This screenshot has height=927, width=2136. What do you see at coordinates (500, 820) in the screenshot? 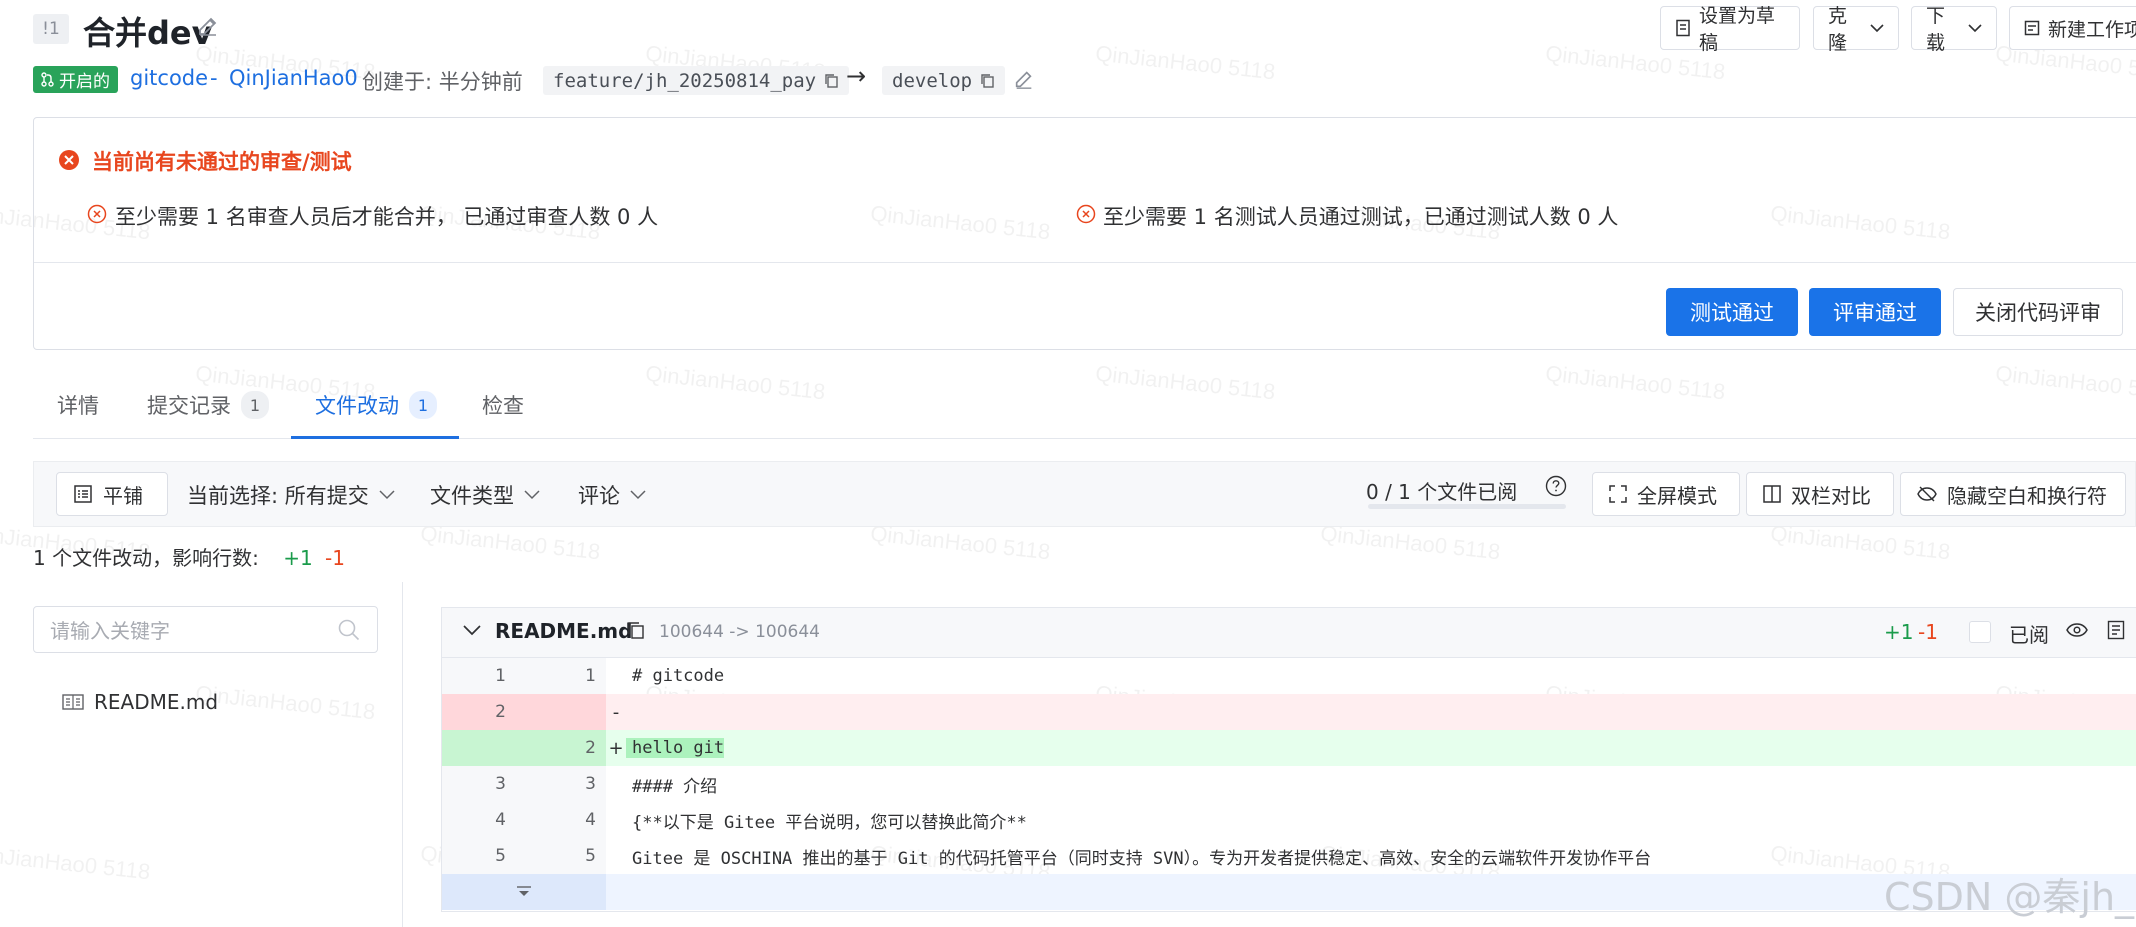
I see `old-line-number: 4` at bounding box center [500, 820].